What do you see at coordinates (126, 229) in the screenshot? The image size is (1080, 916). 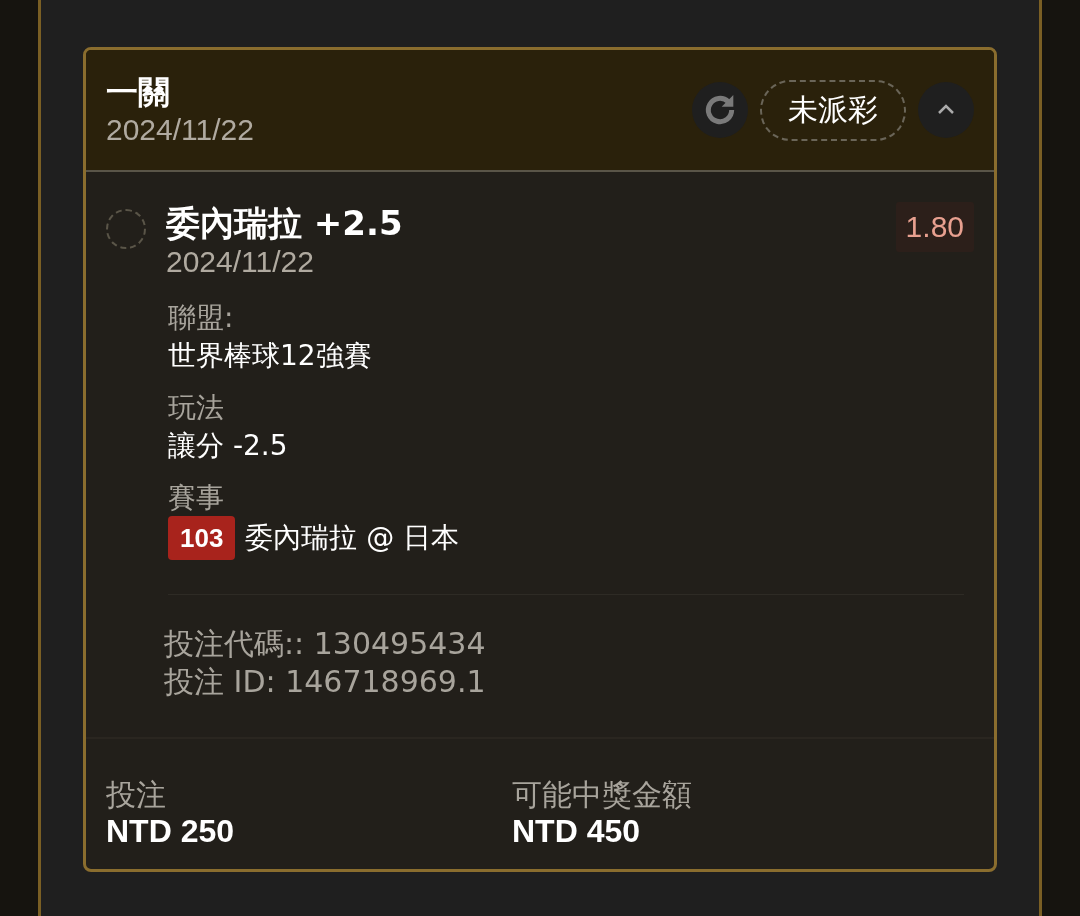 I see `selection-circle` at bounding box center [126, 229].